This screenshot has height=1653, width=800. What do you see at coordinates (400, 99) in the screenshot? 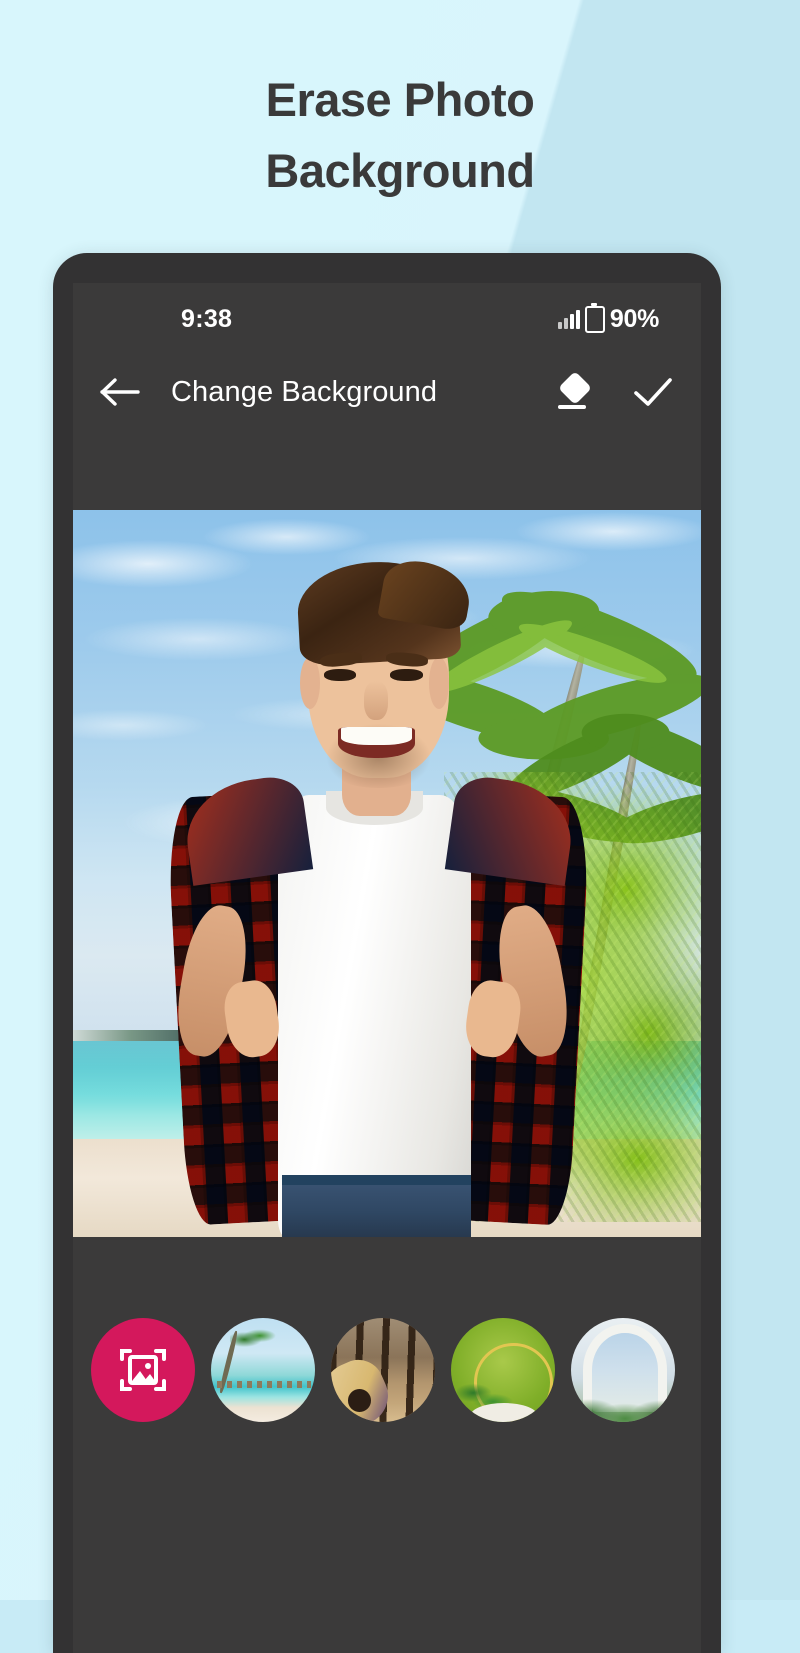
I see `headline-line-1: Erase Photo` at bounding box center [400, 99].